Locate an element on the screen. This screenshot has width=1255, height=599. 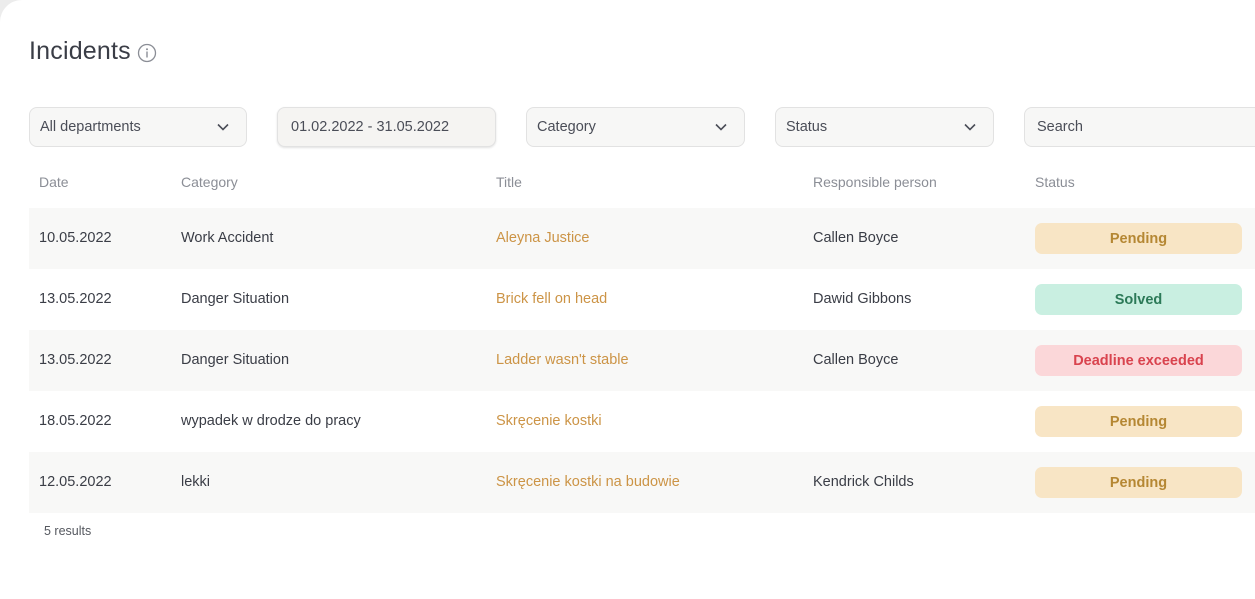
department-select: All departments is located at coordinates (138, 127).